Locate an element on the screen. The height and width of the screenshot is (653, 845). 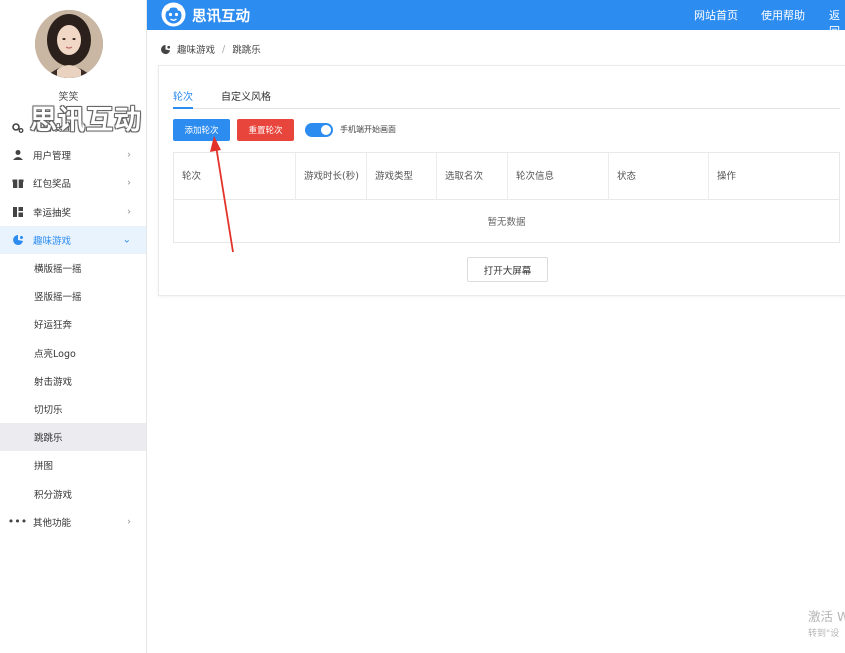
submenu-item: 积分游戏 is located at coordinates (73, 493).